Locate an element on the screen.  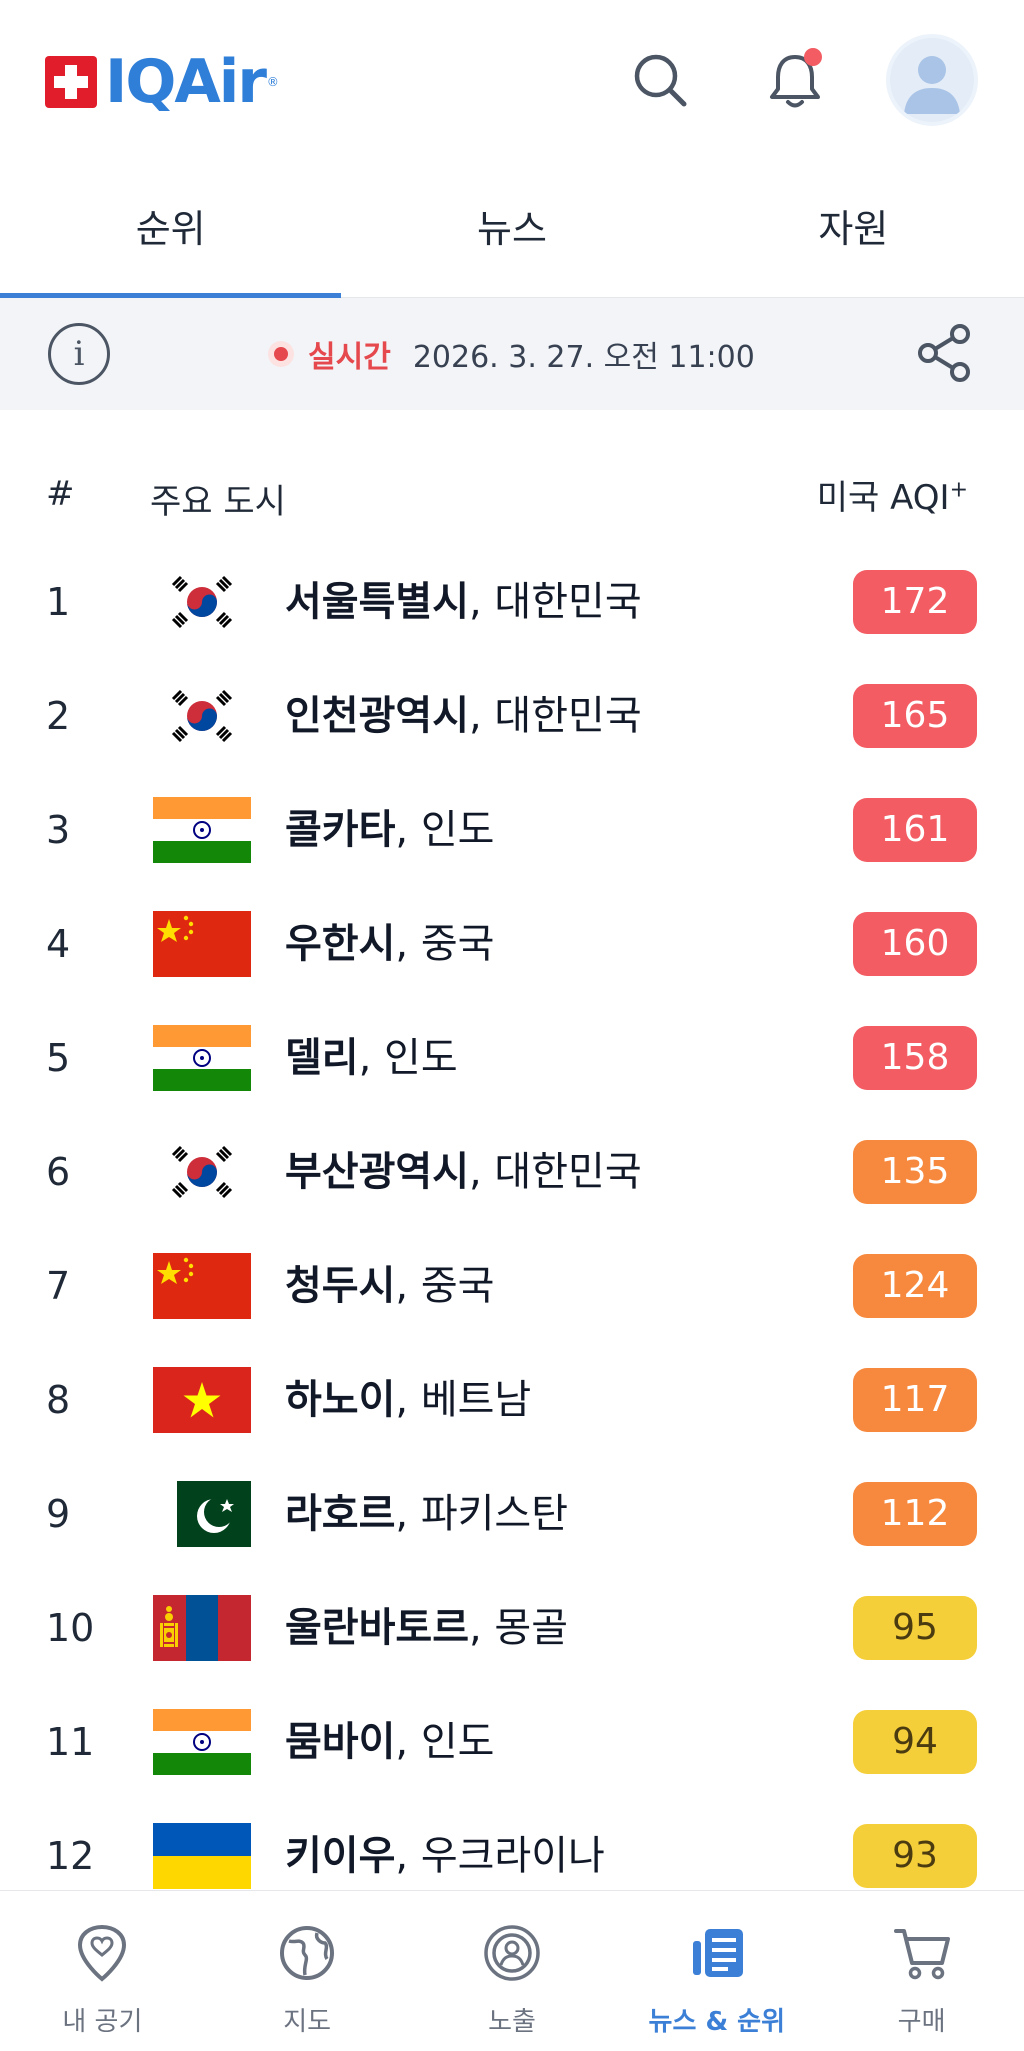
rank-number: 2 is located at coordinates (58, 716).